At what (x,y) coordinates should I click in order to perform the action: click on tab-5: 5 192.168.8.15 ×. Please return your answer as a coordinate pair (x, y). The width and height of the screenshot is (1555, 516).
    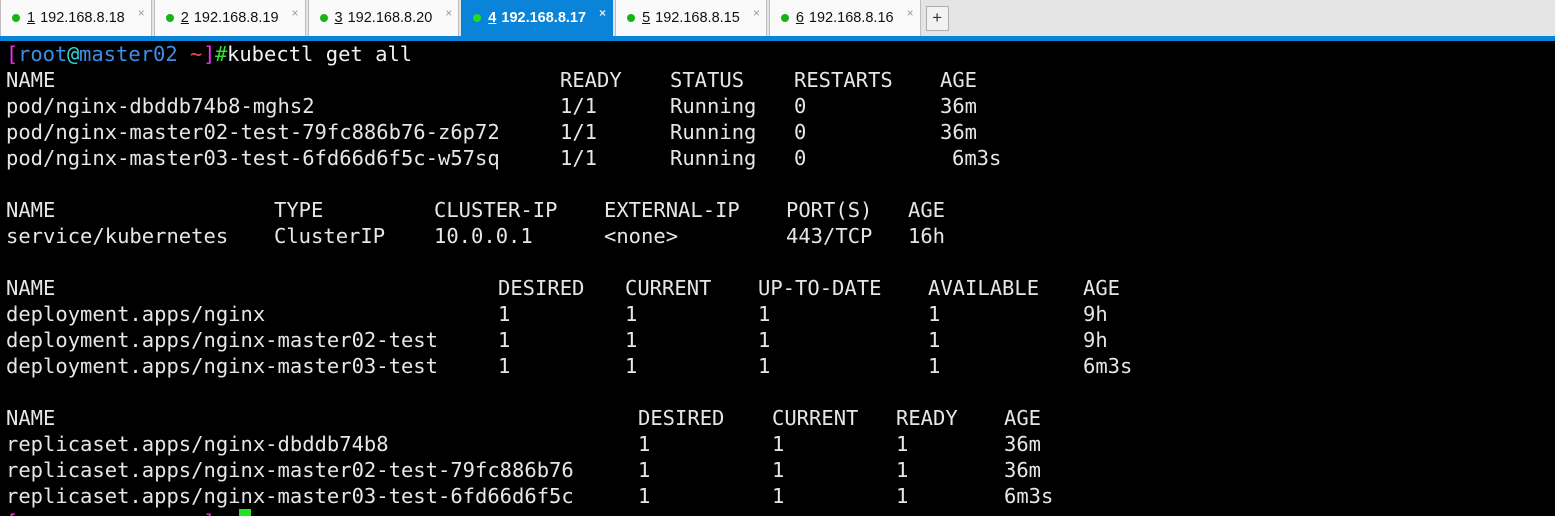
    Looking at the image, I should click on (691, 18).